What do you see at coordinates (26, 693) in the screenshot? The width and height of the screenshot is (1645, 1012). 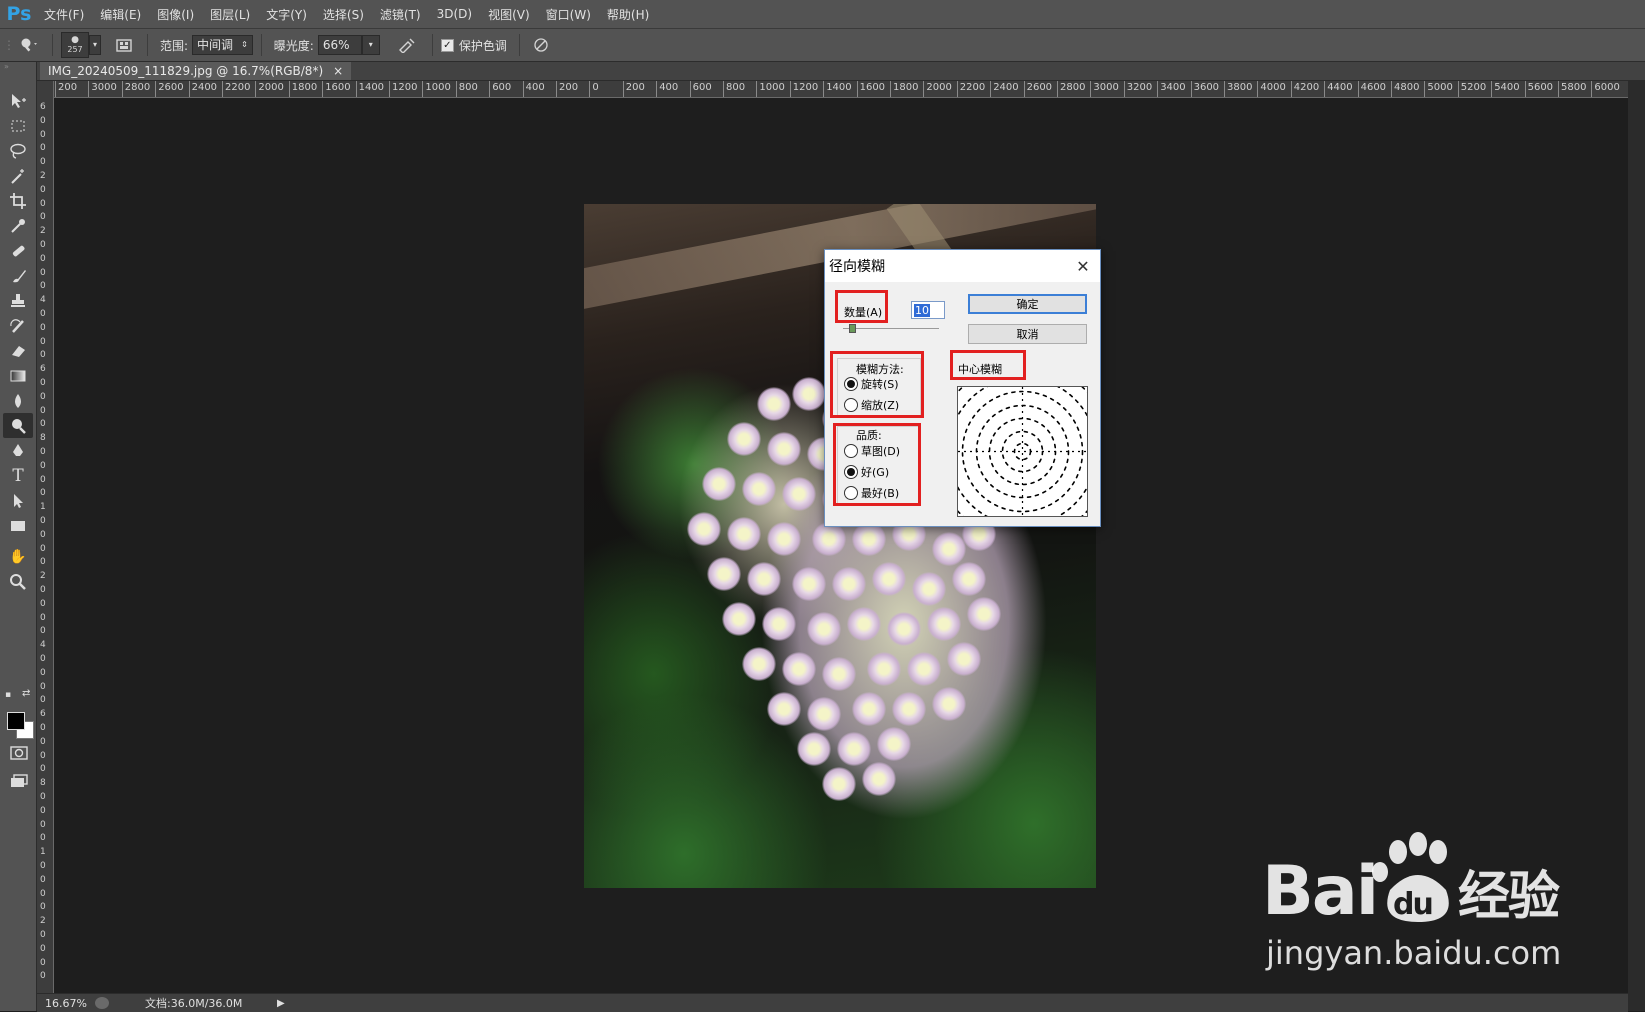 I see `swap-colors-icon: ⇄` at bounding box center [26, 693].